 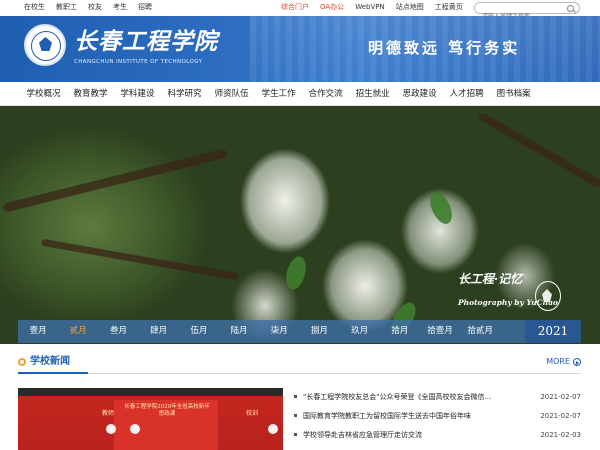 I want to click on nav-item-disciplines: 学科建设, so click(x=137, y=94).